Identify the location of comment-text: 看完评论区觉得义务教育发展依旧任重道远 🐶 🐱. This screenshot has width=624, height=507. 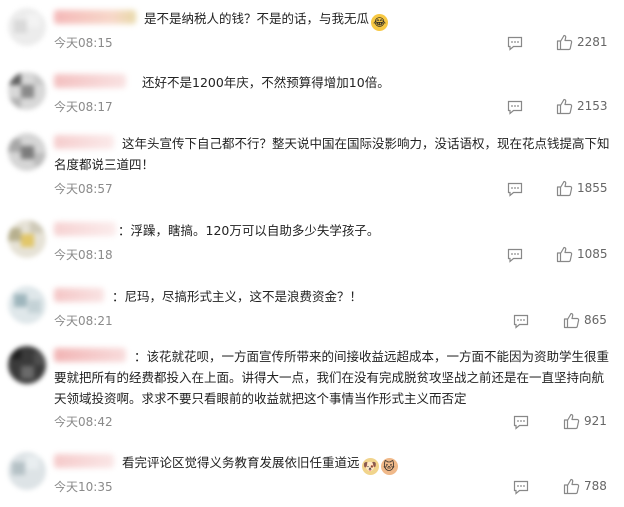
(335, 463).